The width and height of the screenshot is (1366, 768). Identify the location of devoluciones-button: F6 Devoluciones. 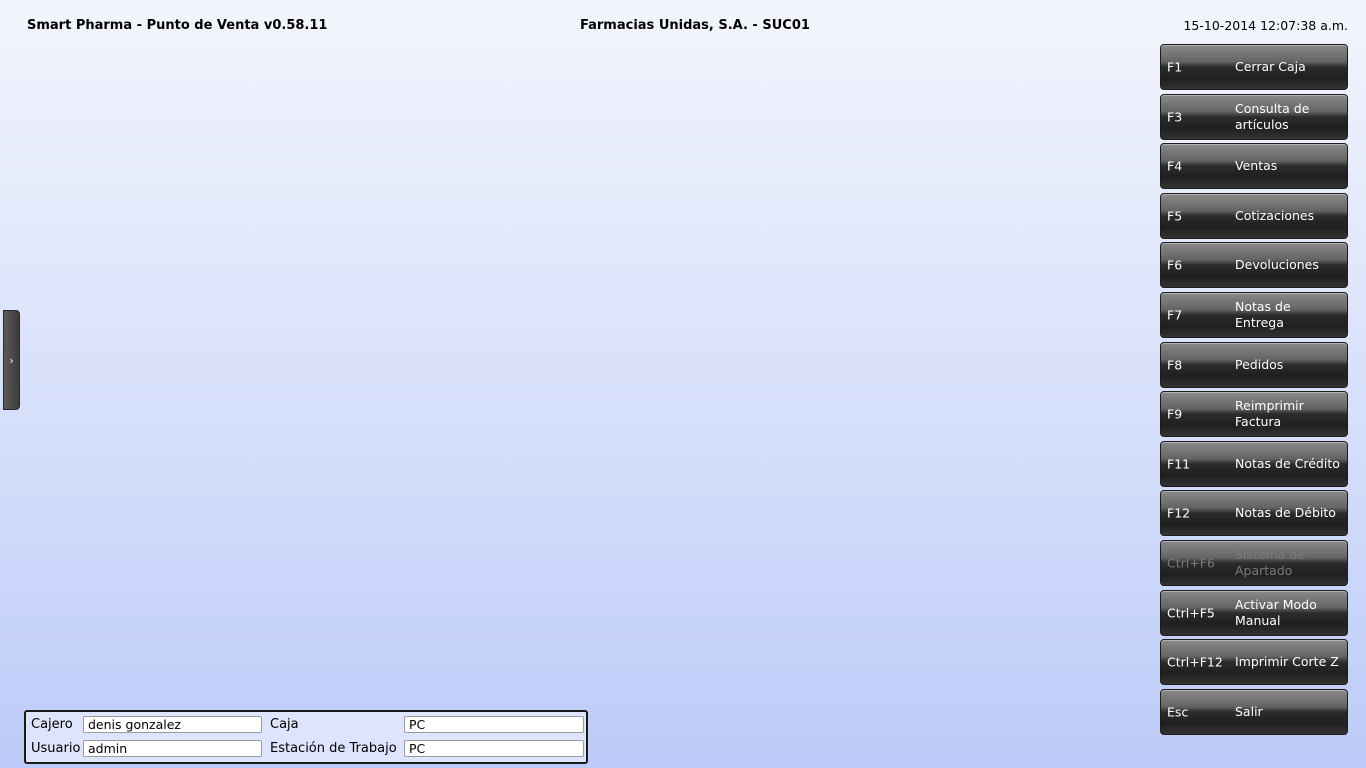
(1254, 265).